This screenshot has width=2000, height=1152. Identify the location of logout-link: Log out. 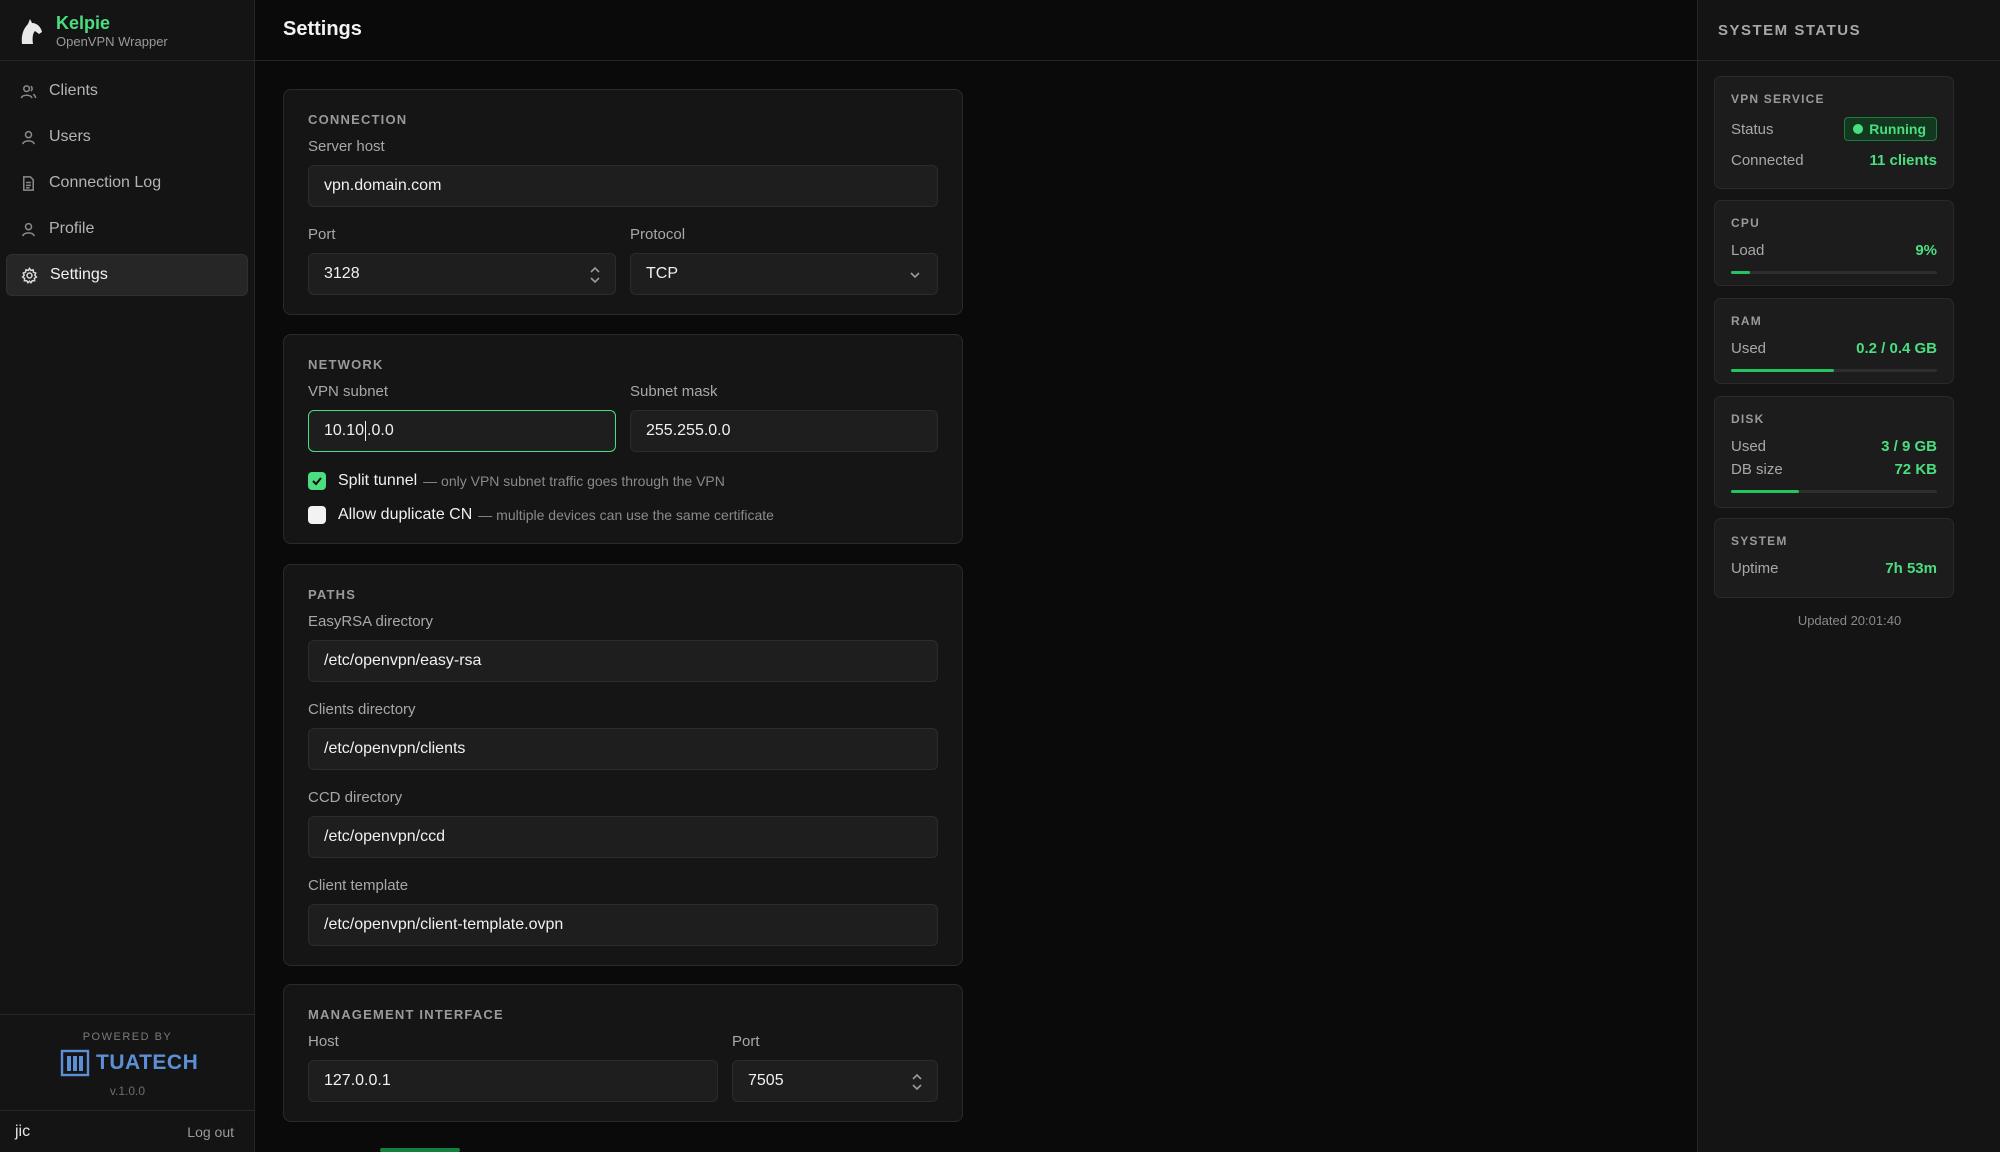
(210, 1132).